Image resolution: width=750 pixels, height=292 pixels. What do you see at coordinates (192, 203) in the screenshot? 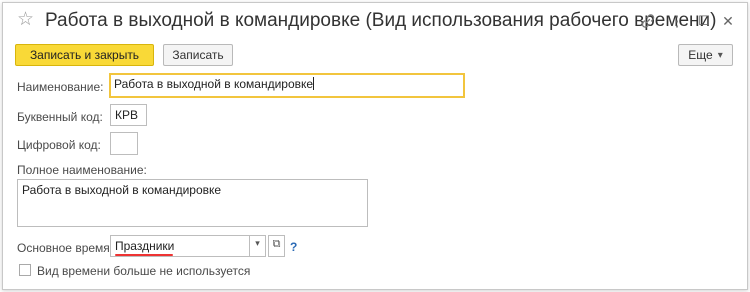
I see `full-name-field: Работа в выходной в командировке` at bounding box center [192, 203].